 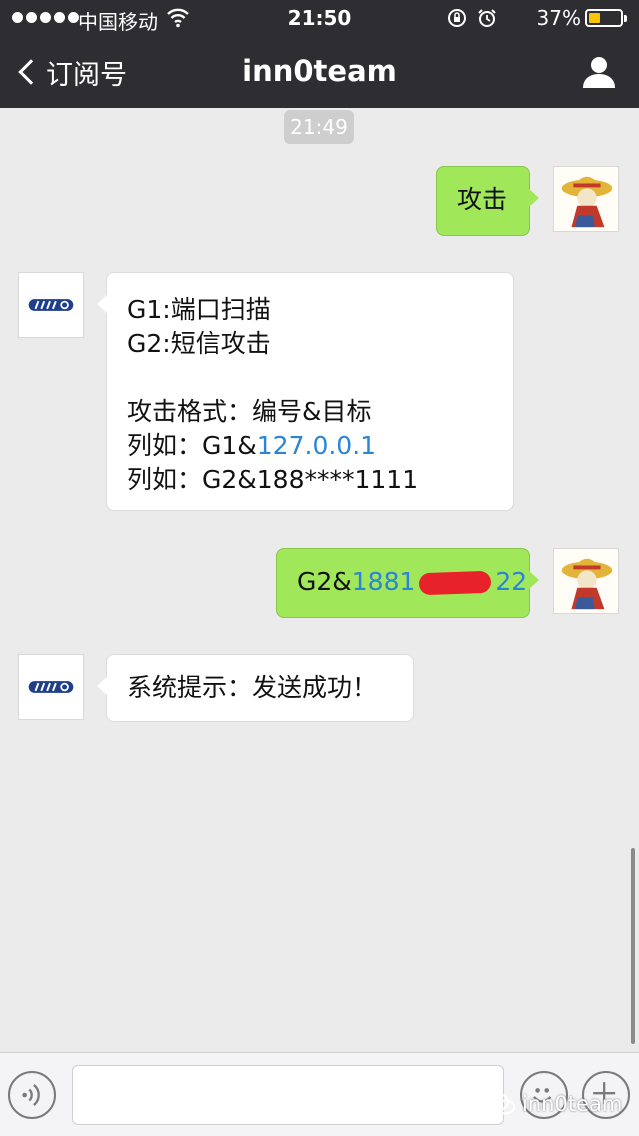 I want to click on message-bubble-outgoing: G2&1881 22, so click(x=407, y=583).